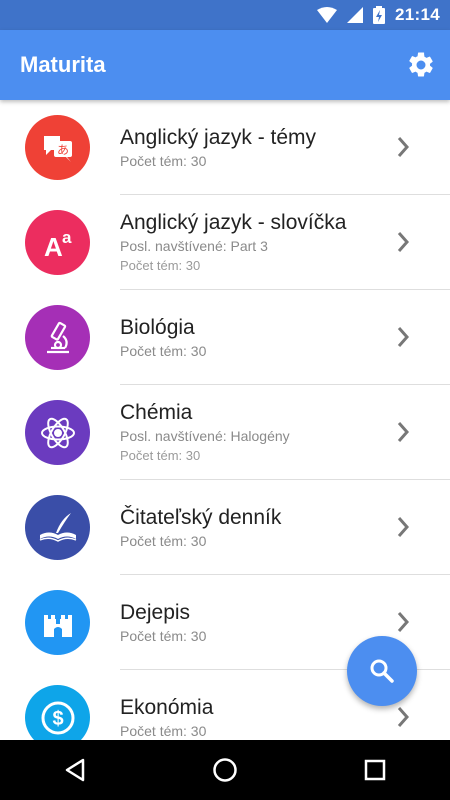 Image resolution: width=450 pixels, height=800 pixels. I want to click on signal-icon, so click(355, 15).